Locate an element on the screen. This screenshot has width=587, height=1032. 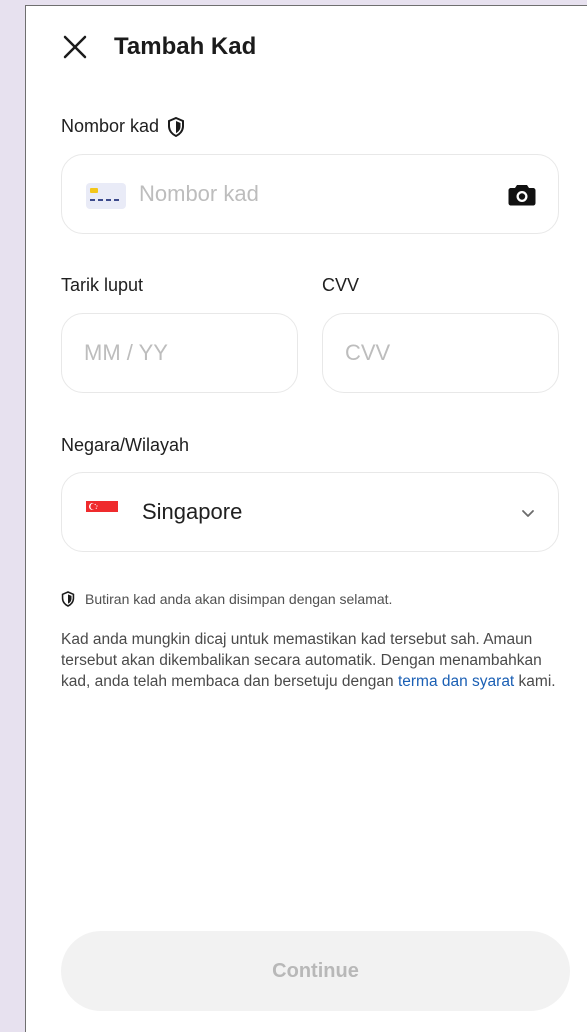
cvv-label: CVV is located at coordinates (341, 285).